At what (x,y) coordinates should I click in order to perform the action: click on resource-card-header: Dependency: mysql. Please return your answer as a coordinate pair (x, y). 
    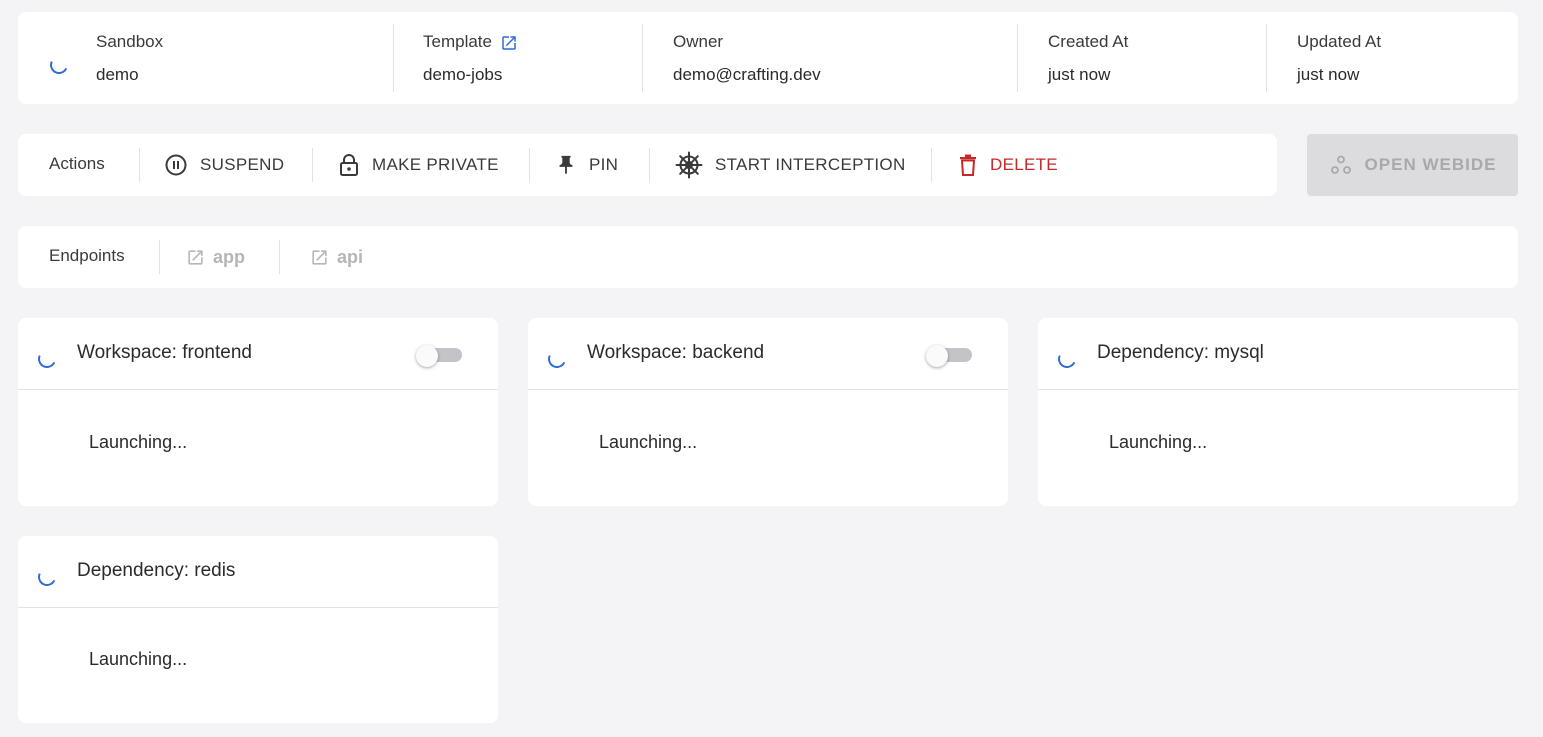
    Looking at the image, I should click on (1278, 354).